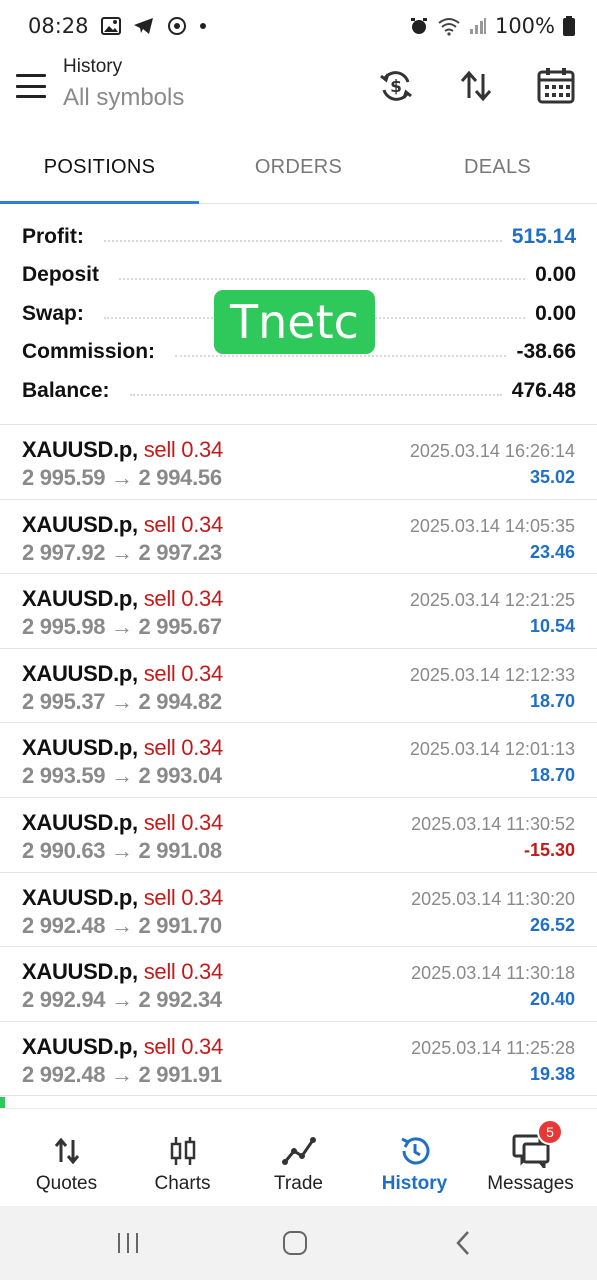  Describe the element at coordinates (476, 86) in the screenshot. I see `sort-icon` at that location.